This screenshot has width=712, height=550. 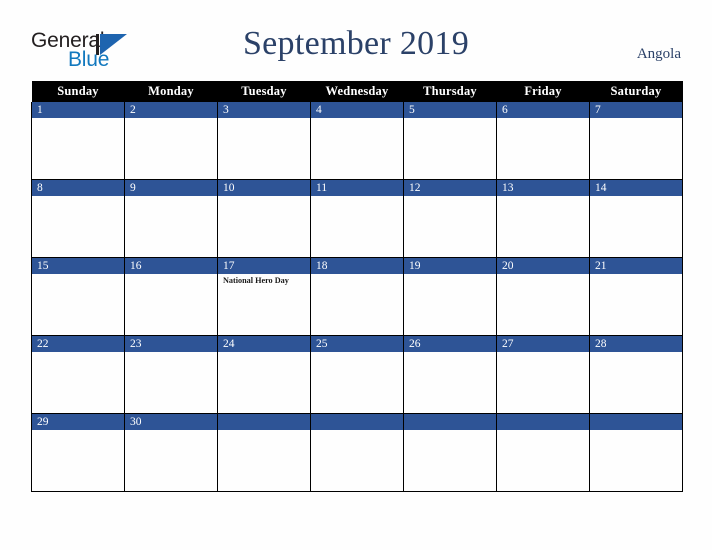 I want to click on calendar-day-cell: 26, so click(x=450, y=374).